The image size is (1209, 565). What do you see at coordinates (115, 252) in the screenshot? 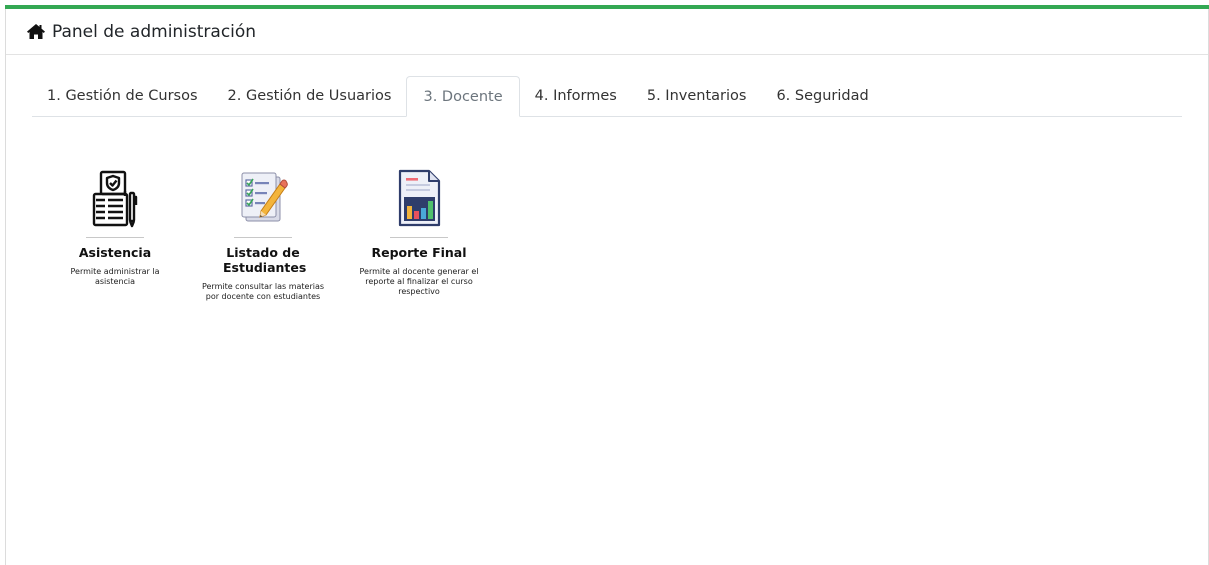
I see `module-title: Asistencia` at bounding box center [115, 252].